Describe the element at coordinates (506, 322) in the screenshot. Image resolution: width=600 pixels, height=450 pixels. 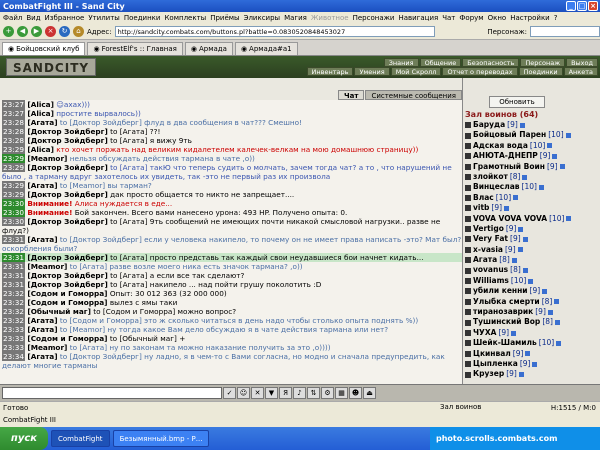
I see `player-name: Тушинский Вор` at that location.